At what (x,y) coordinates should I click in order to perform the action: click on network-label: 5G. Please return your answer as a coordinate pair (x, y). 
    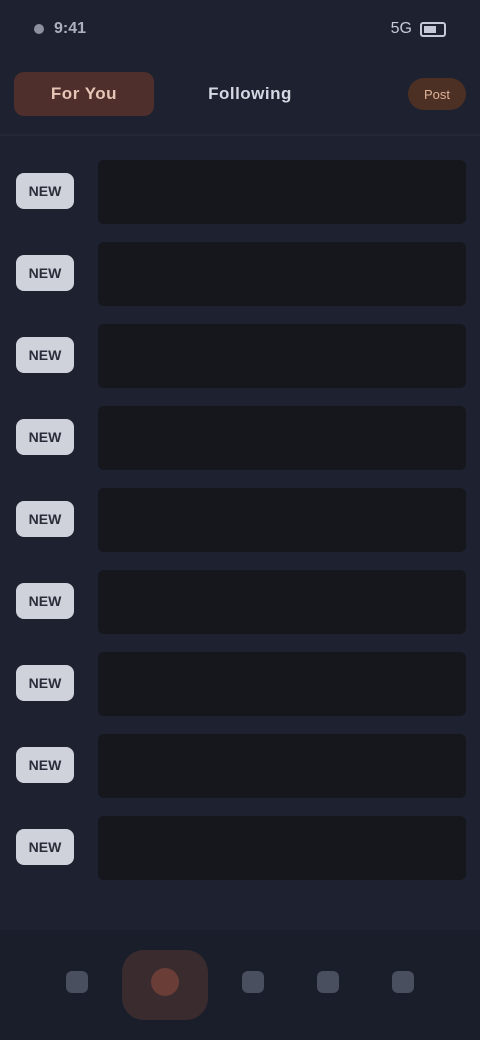
    Looking at the image, I should click on (401, 28).